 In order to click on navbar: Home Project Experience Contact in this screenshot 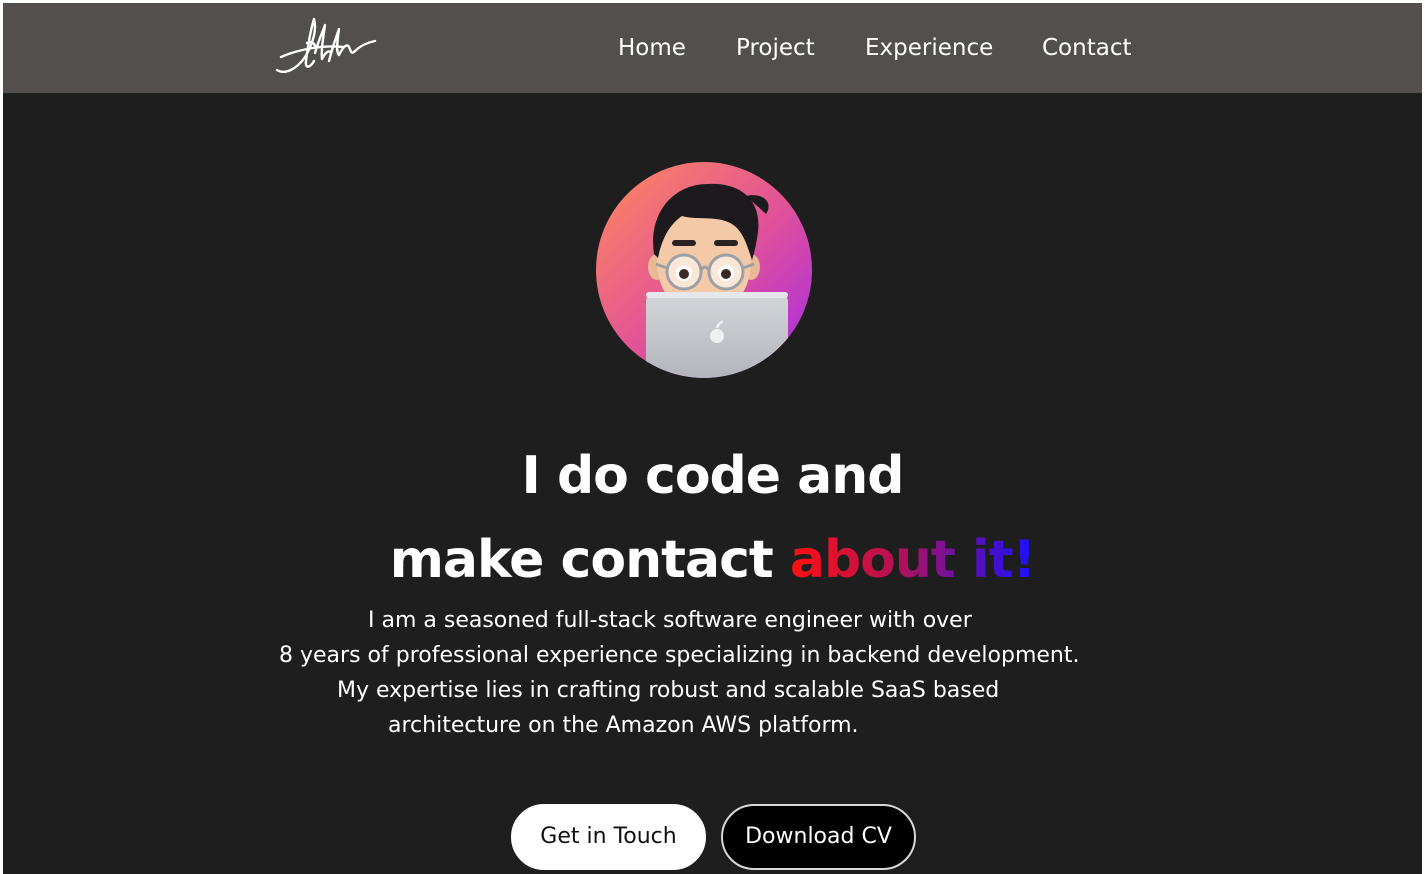, I will do `click(712, 48)`.